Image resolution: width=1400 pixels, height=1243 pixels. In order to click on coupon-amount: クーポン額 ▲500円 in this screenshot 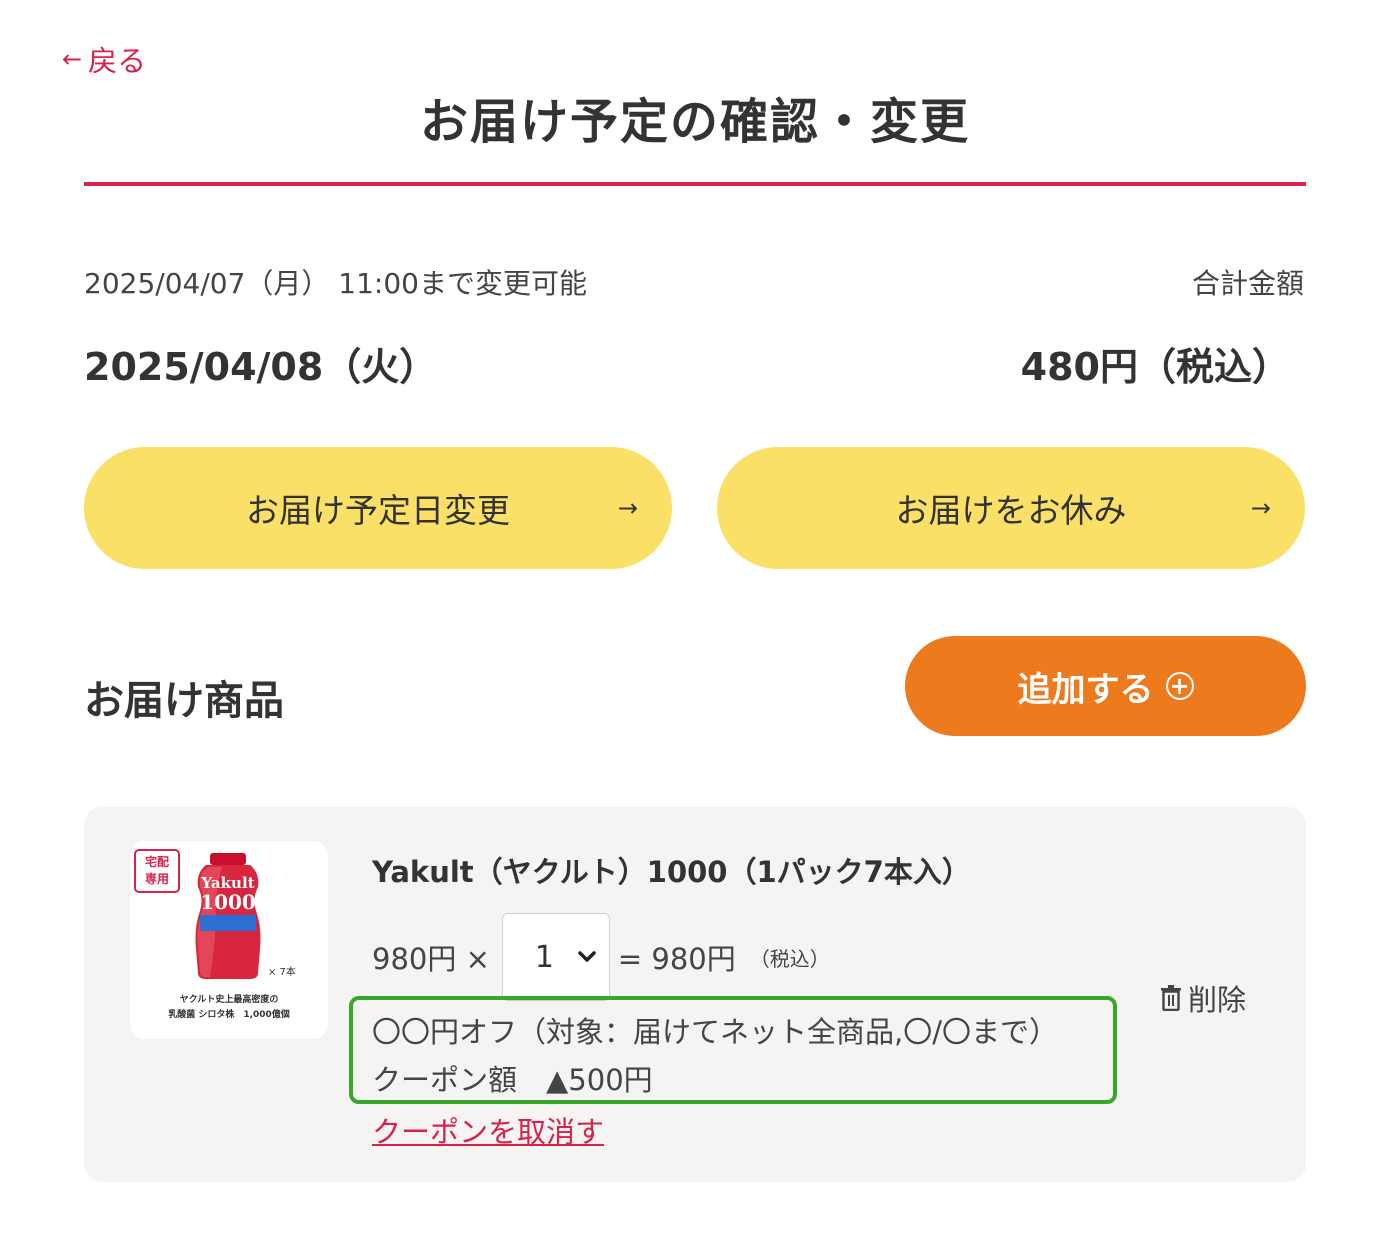, I will do `click(512, 1080)`.